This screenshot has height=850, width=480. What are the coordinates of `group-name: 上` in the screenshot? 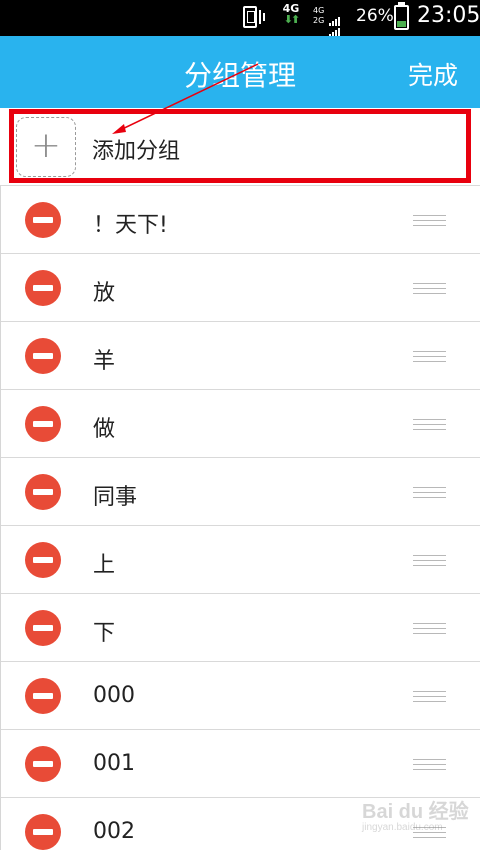 It's located at (104, 565).